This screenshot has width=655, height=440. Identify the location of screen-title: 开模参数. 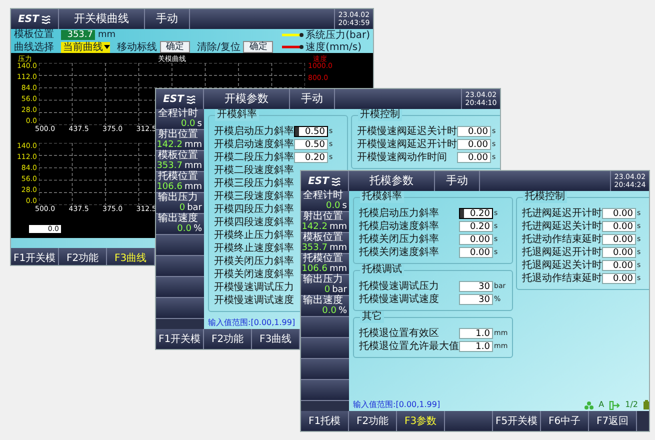
(246, 98).